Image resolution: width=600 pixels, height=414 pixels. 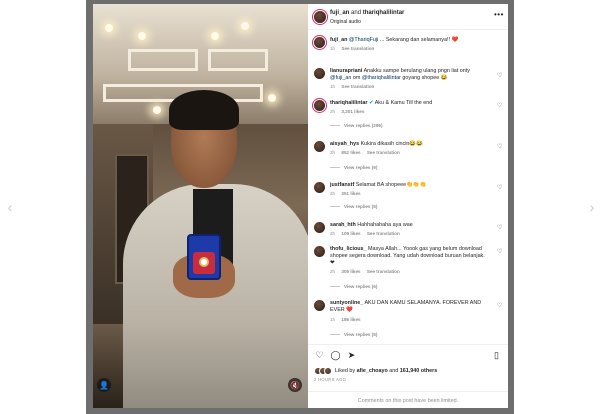 I want to click on overlay-right, so click(x=511, y=207).